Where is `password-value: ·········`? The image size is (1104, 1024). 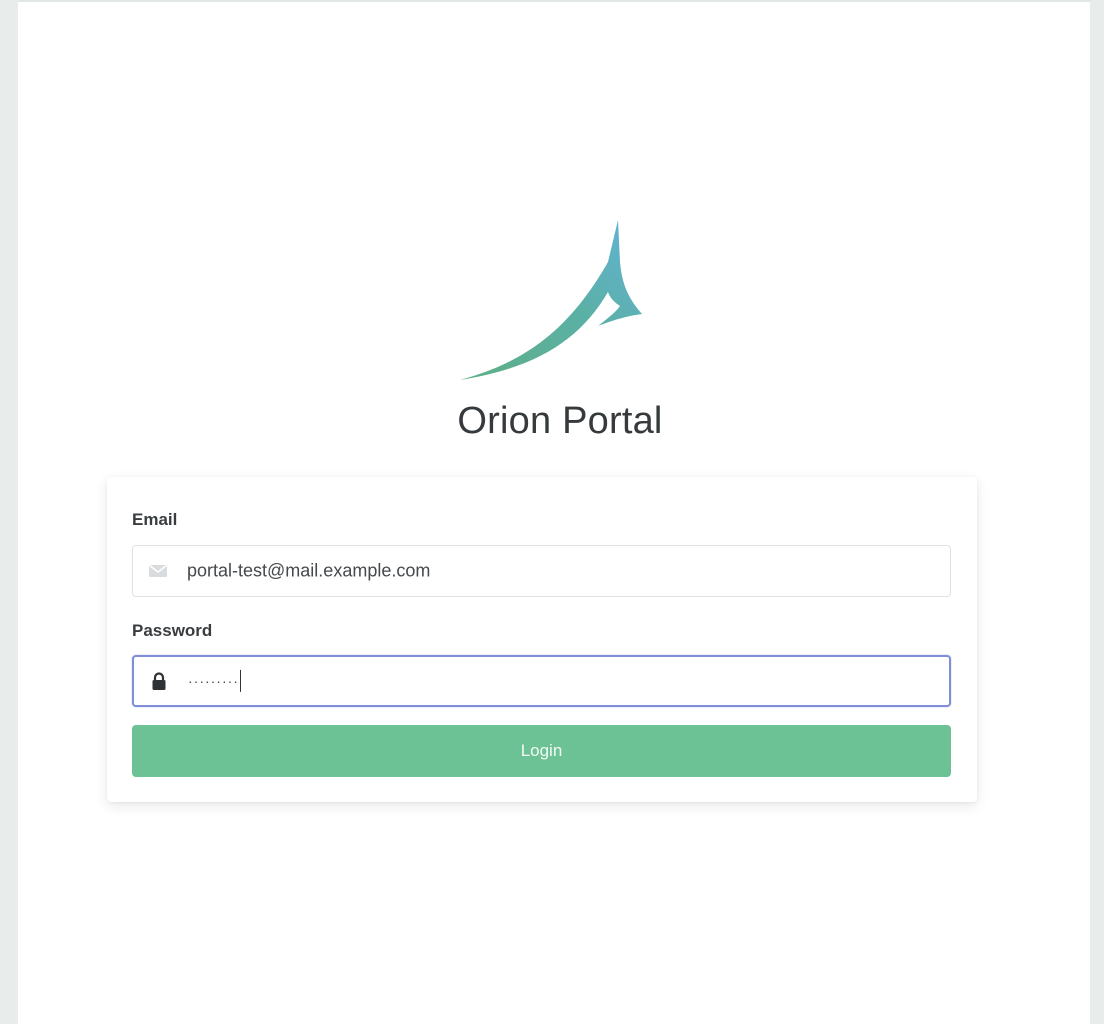
password-value: ········· is located at coordinates (214, 681).